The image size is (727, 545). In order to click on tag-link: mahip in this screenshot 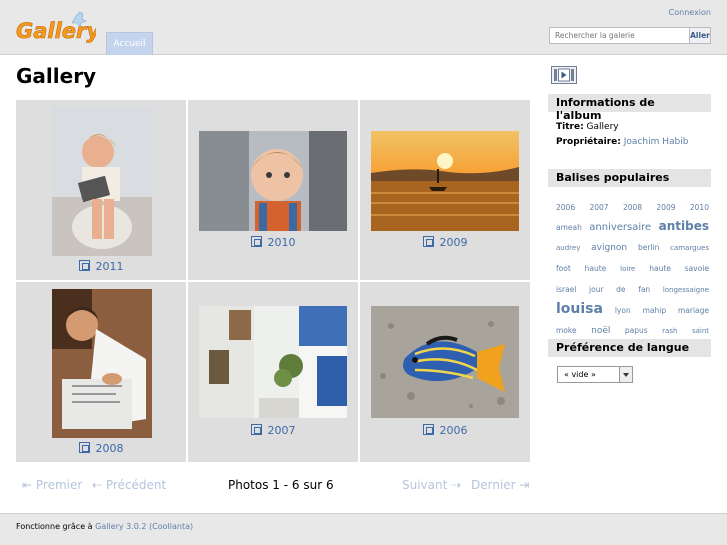, I will do `click(655, 310)`.